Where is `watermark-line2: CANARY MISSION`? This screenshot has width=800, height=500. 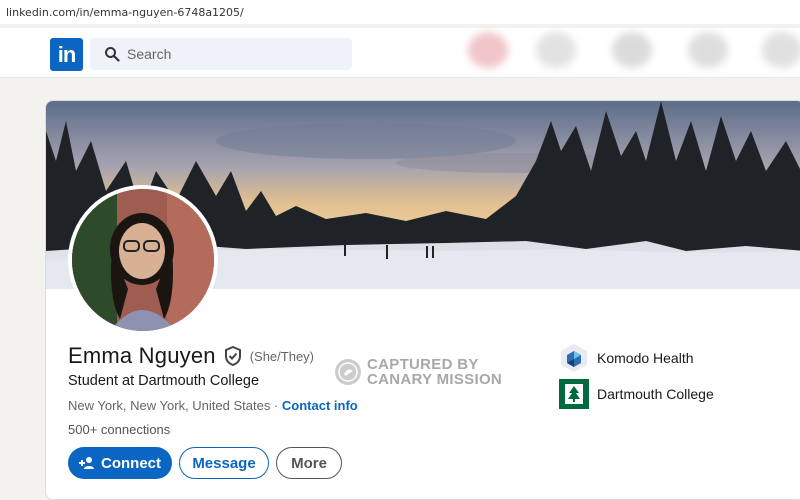 watermark-line2: CANARY MISSION is located at coordinates (435, 379).